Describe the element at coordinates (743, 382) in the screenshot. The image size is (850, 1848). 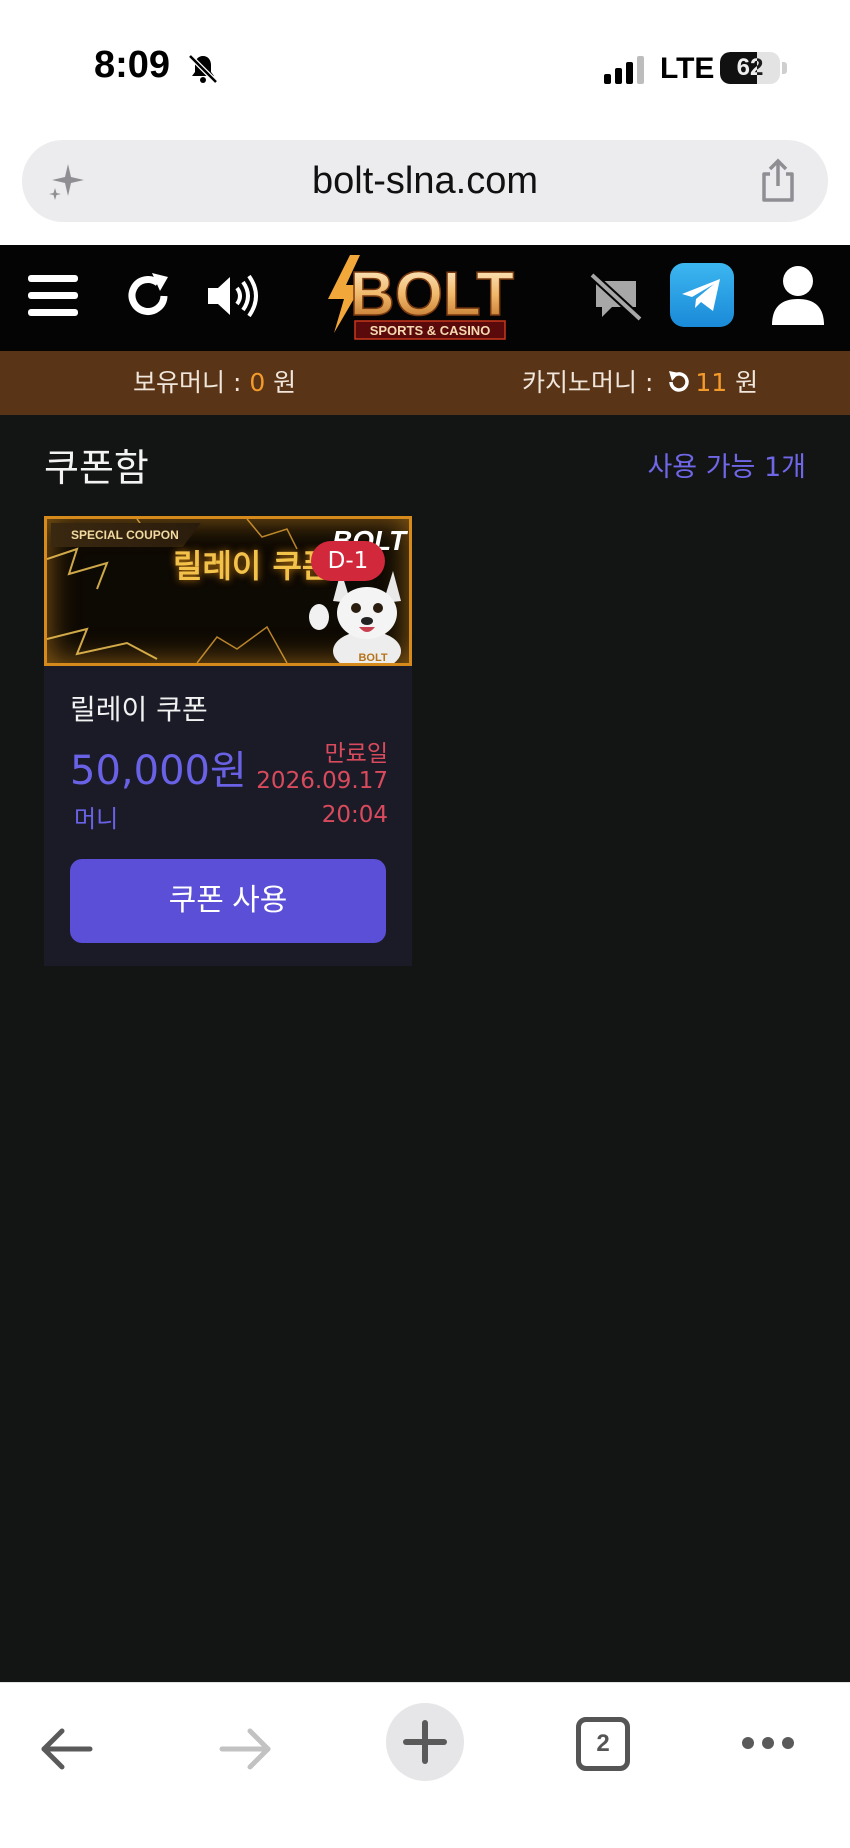
I see `casino-money-unit: 원` at that location.